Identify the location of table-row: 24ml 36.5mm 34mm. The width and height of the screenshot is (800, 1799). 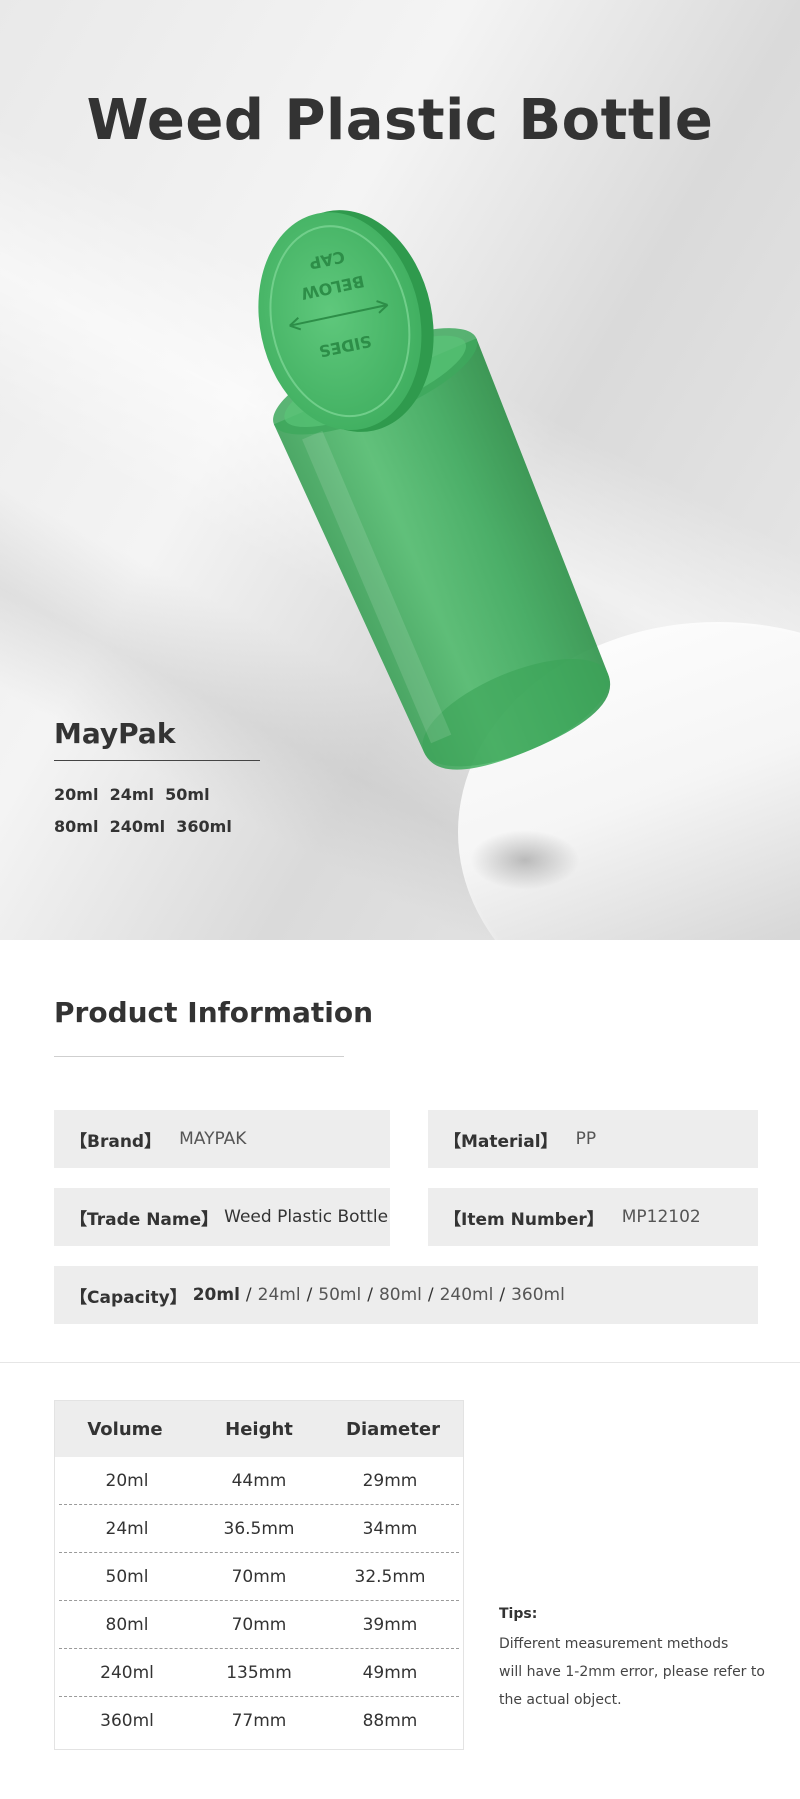
(259, 1529).